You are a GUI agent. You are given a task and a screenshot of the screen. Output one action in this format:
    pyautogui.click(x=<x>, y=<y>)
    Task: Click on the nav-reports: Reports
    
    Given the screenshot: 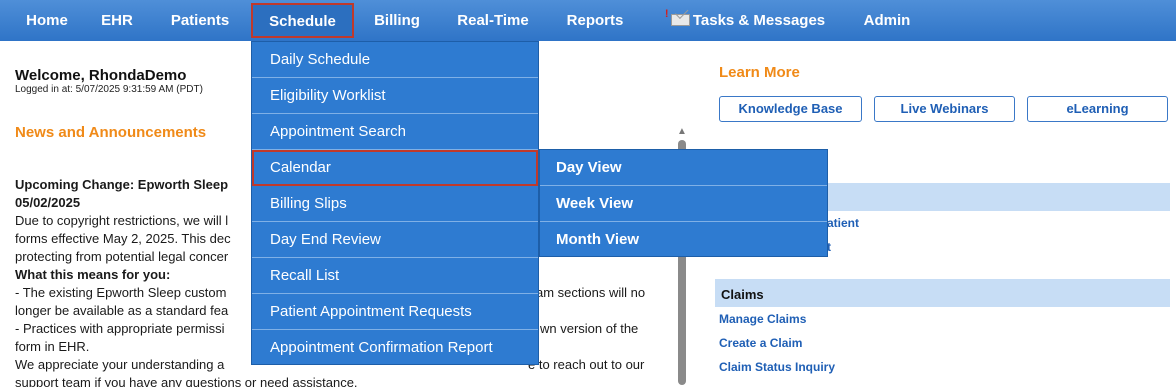 What is the action you would take?
    pyautogui.click(x=595, y=20)
    